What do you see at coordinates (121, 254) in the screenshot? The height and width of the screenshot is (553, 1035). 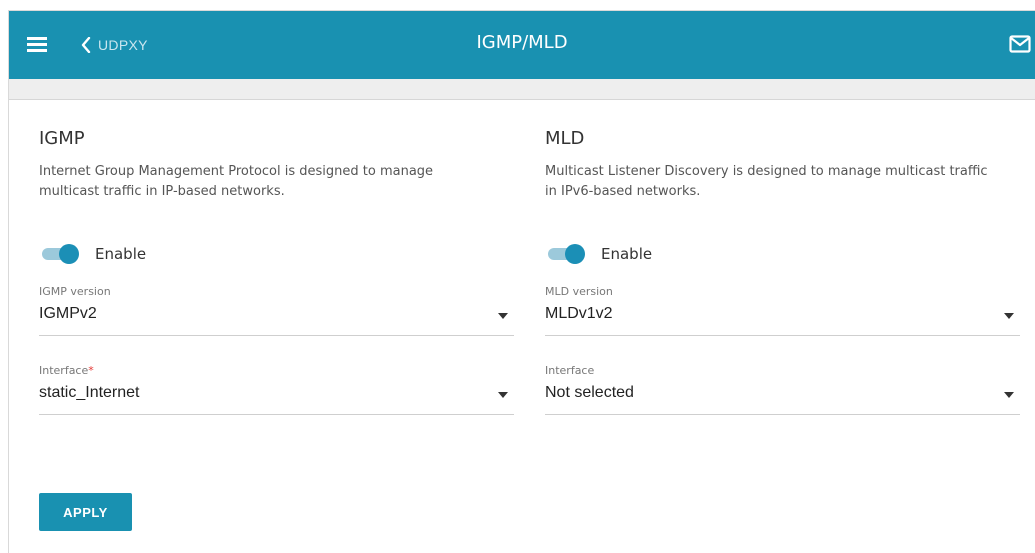 I see `igmp-enable-label: Enable` at bounding box center [121, 254].